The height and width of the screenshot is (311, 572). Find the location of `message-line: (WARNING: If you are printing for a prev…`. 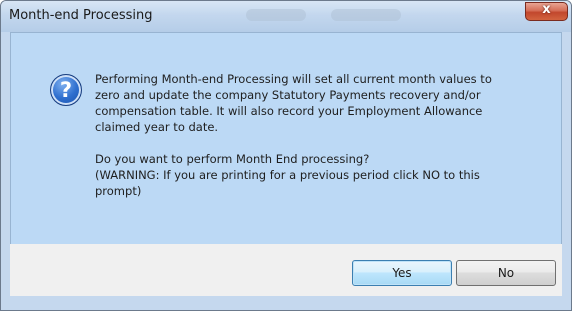

message-line: (WARNING: If you are printing for a prev… is located at coordinates (287, 175).